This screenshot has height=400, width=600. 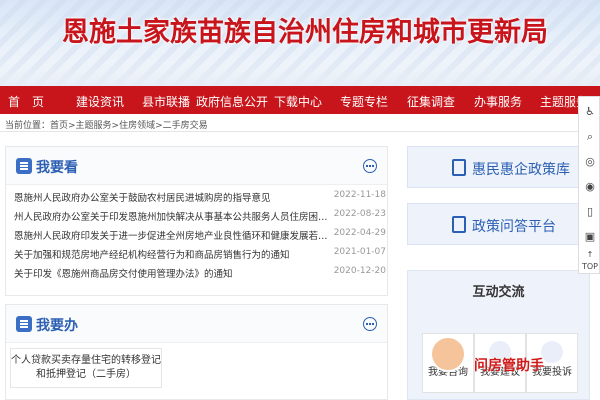 What do you see at coordinates (305, 29) in the screenshot?
I see `site-title: 恩施土家族苗族自治州住房和城市更新局` at bounding box center [305, 29].